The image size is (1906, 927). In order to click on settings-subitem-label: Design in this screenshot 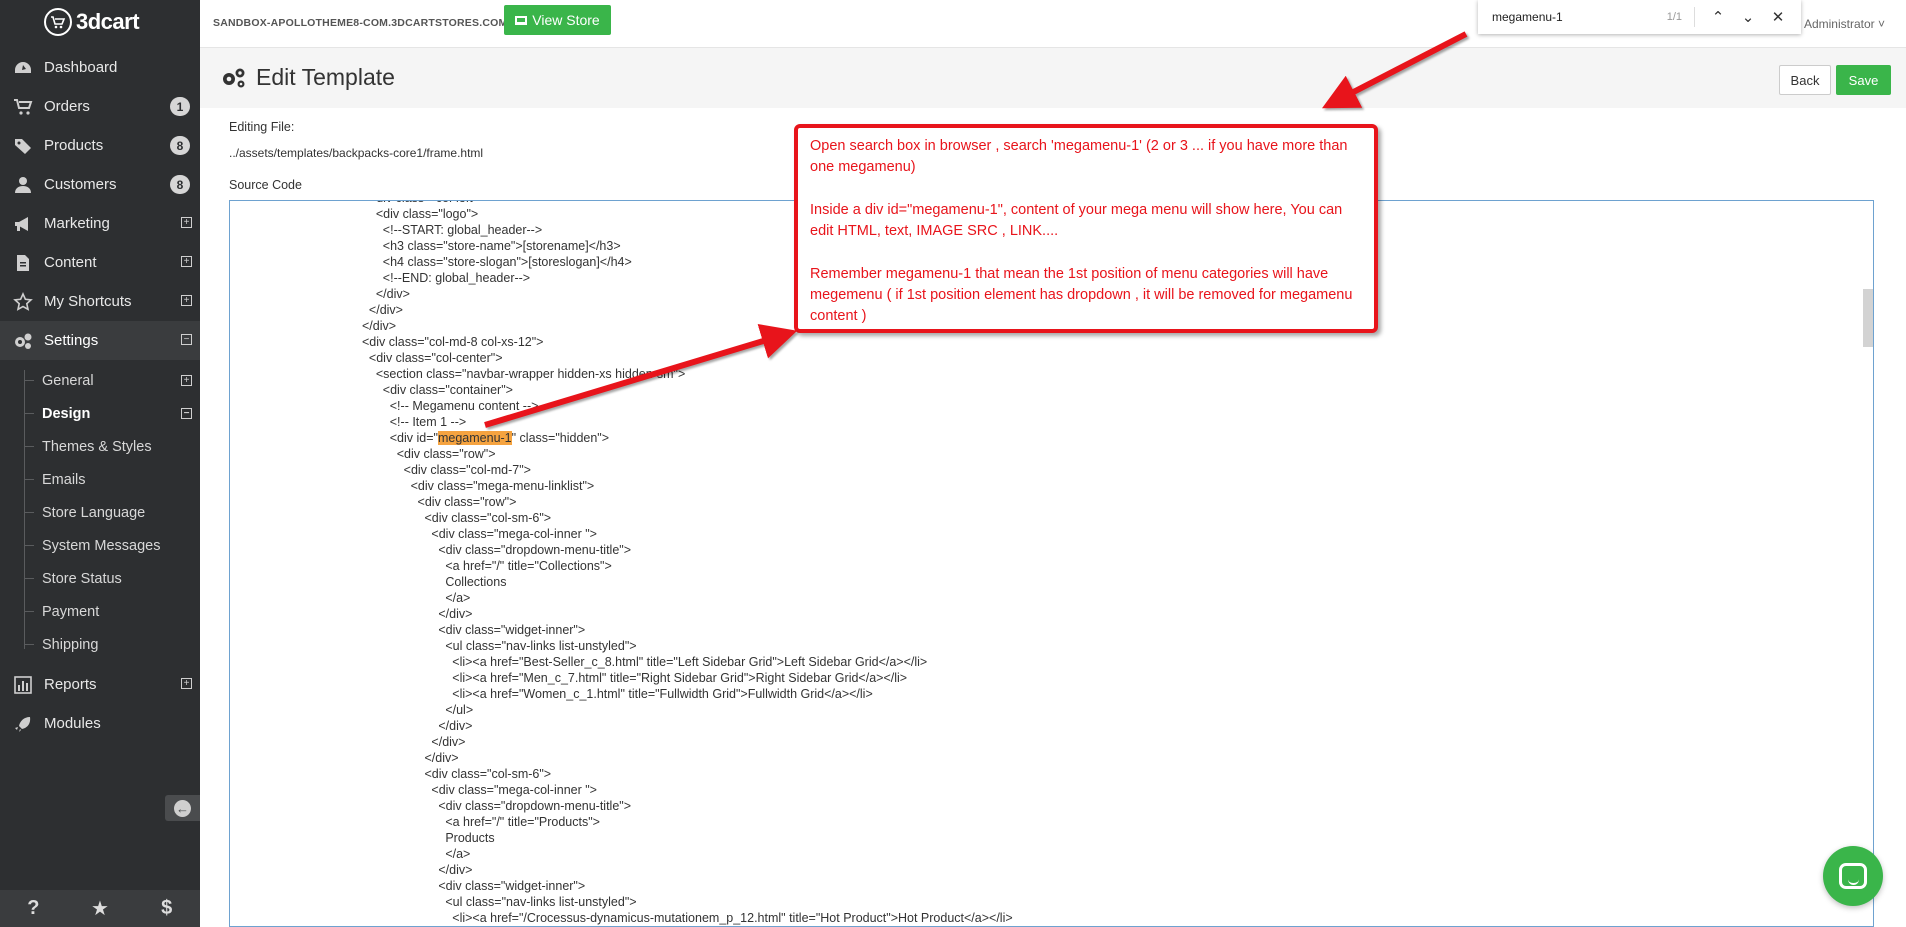, I will do `click(66, 413)`.